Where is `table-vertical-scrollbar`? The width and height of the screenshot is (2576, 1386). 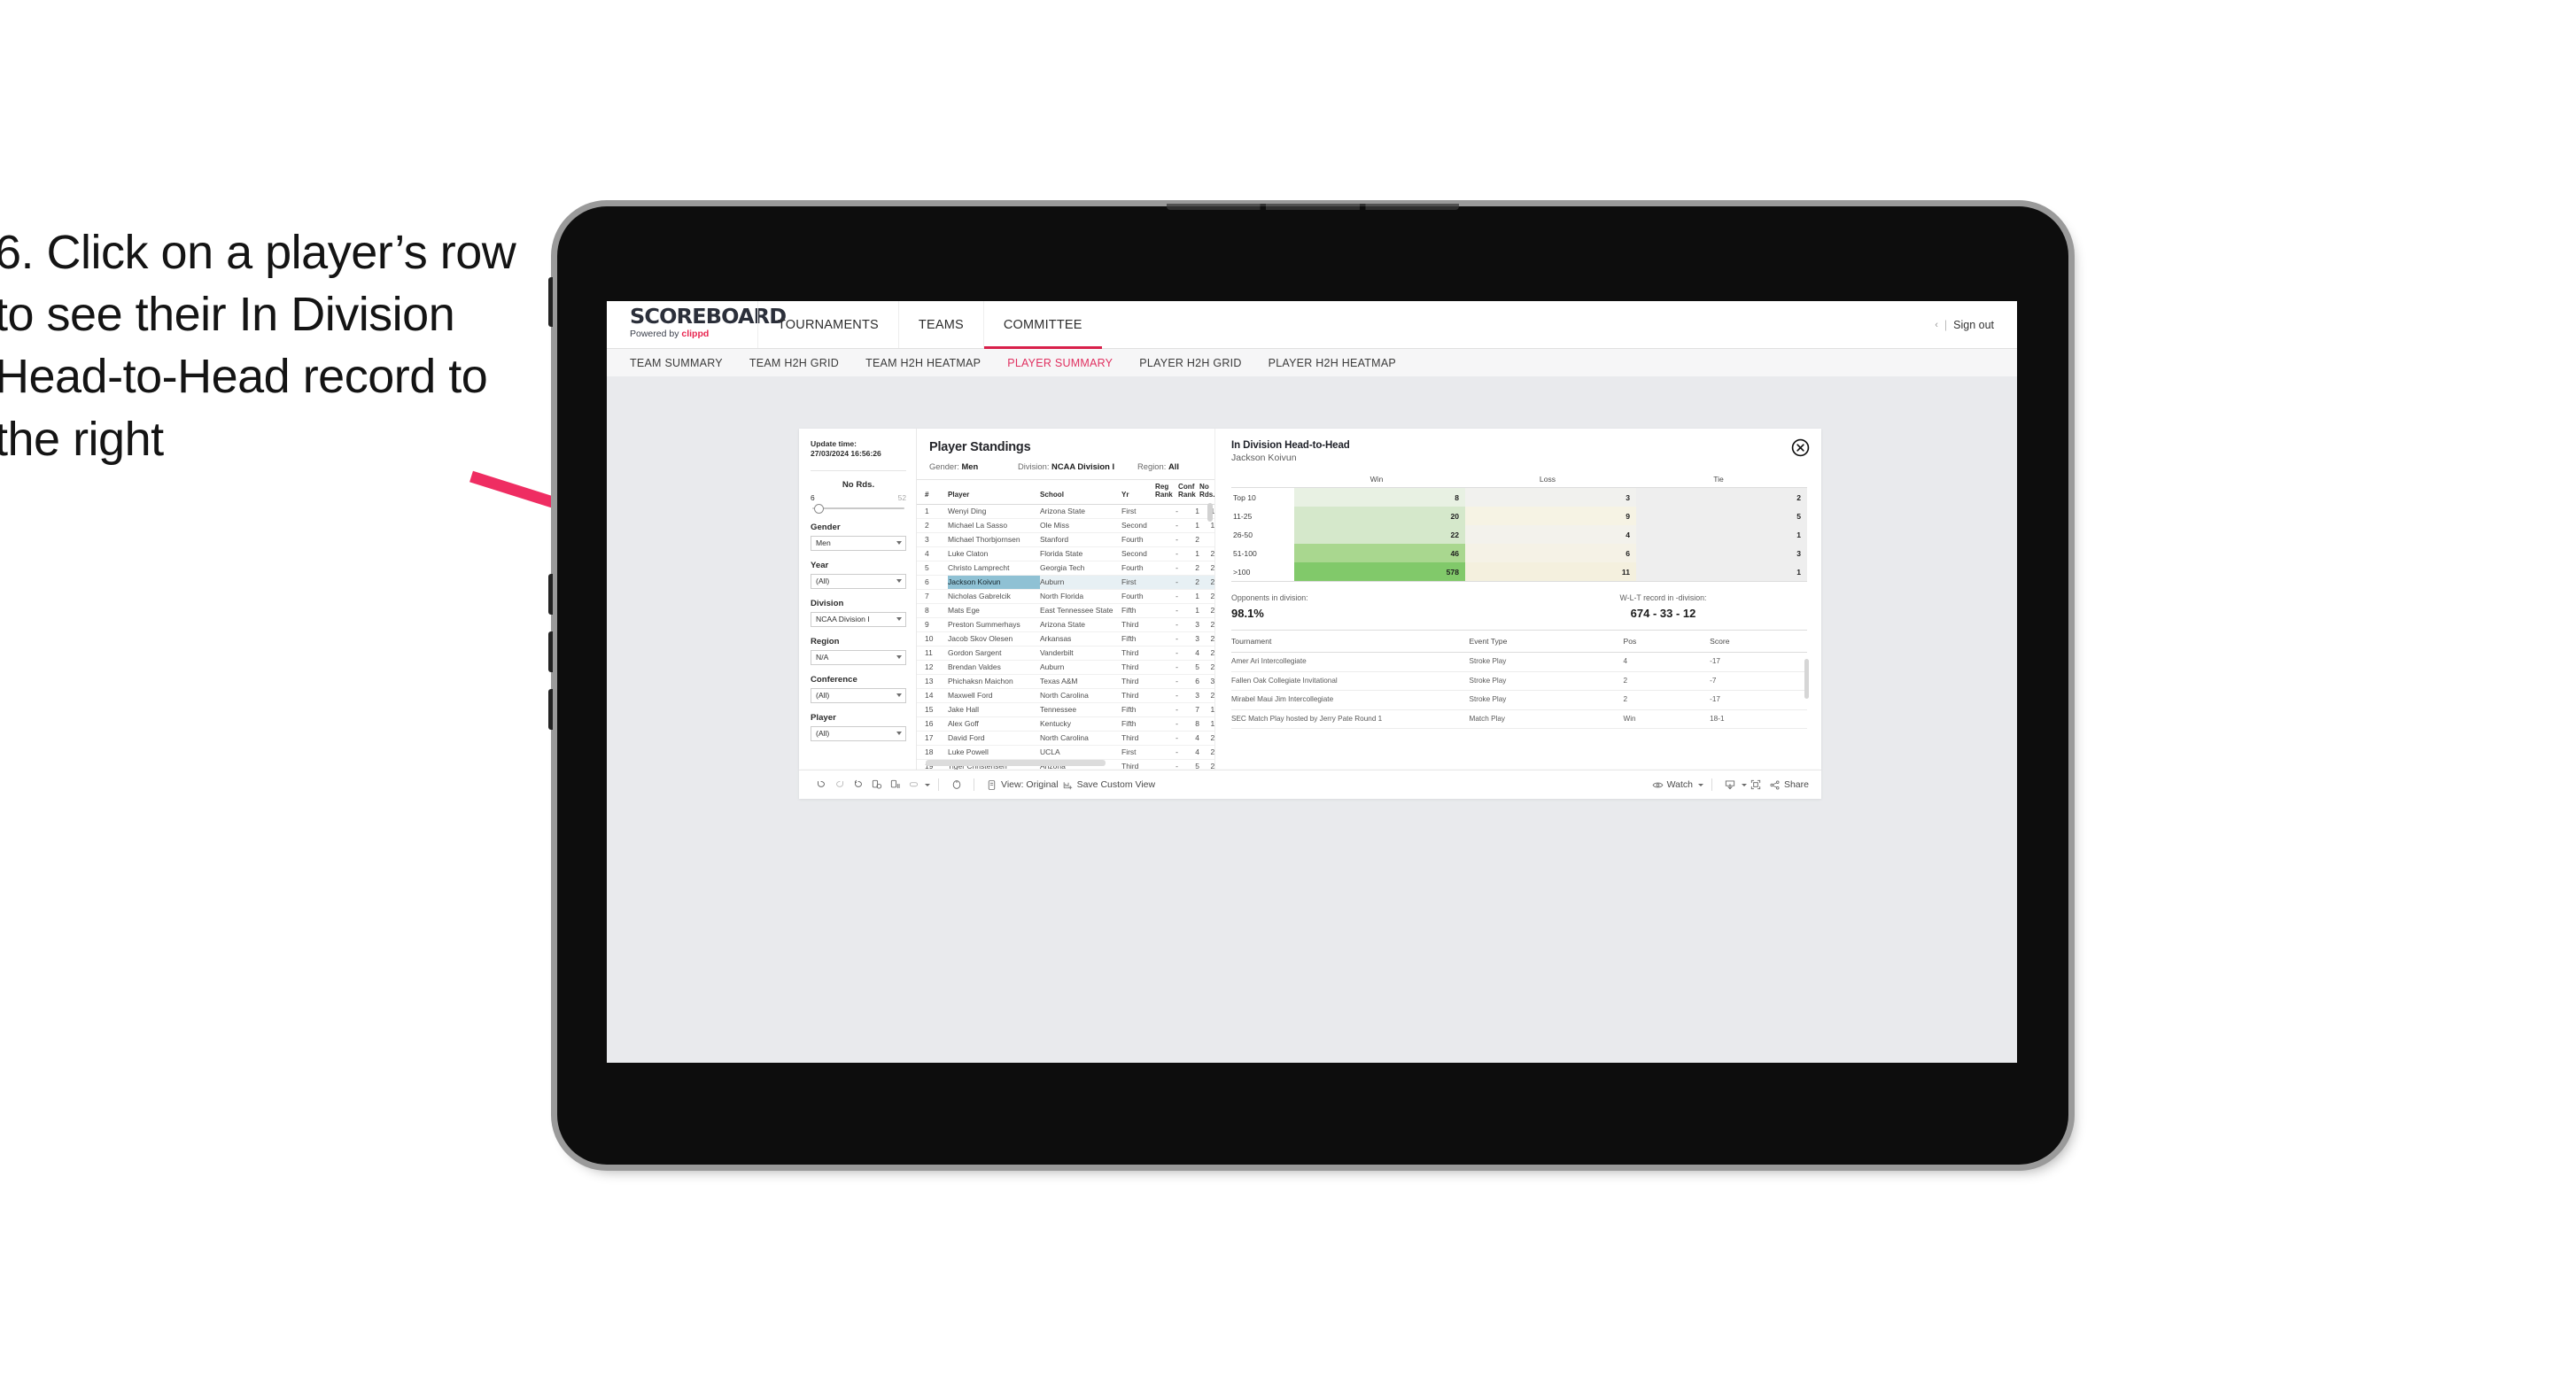 table-vertical-scrollbar is located at coordinates (1210, 512).